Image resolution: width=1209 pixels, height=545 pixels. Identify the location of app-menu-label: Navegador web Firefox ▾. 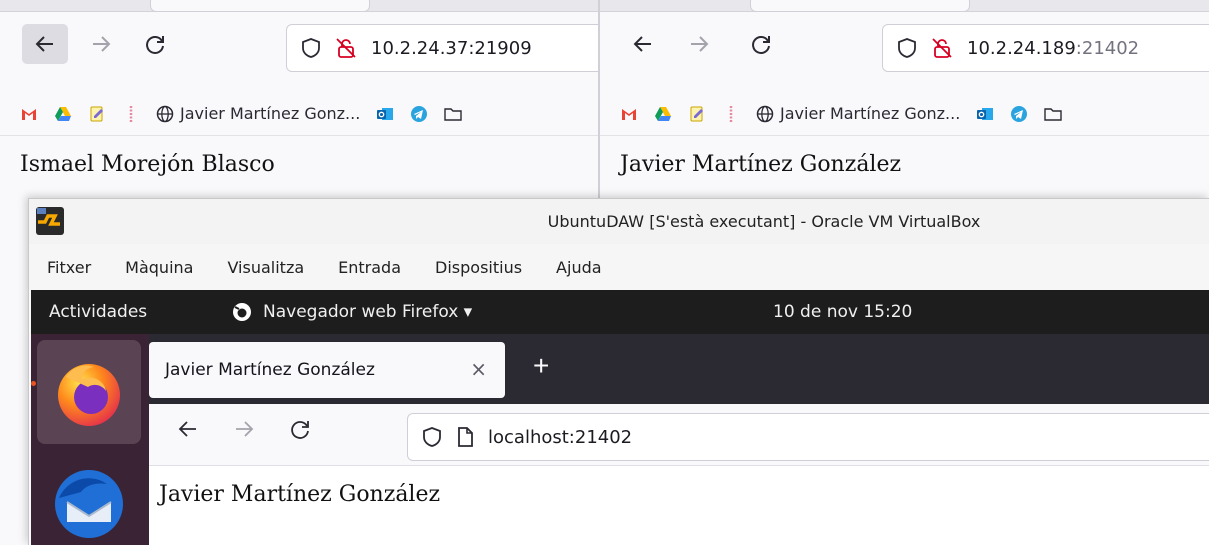
(368, 312).